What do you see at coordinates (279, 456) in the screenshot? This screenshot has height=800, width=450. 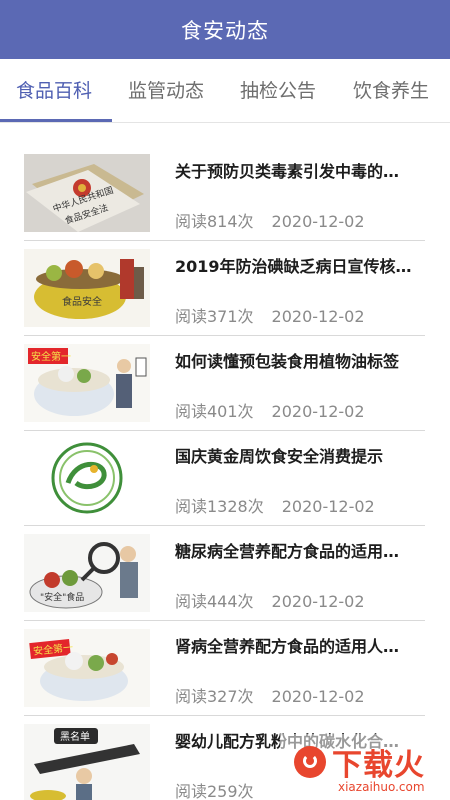 I see `article-title: 国庆黄金周饮食安全消费提示` at bounding box center [279, 456].